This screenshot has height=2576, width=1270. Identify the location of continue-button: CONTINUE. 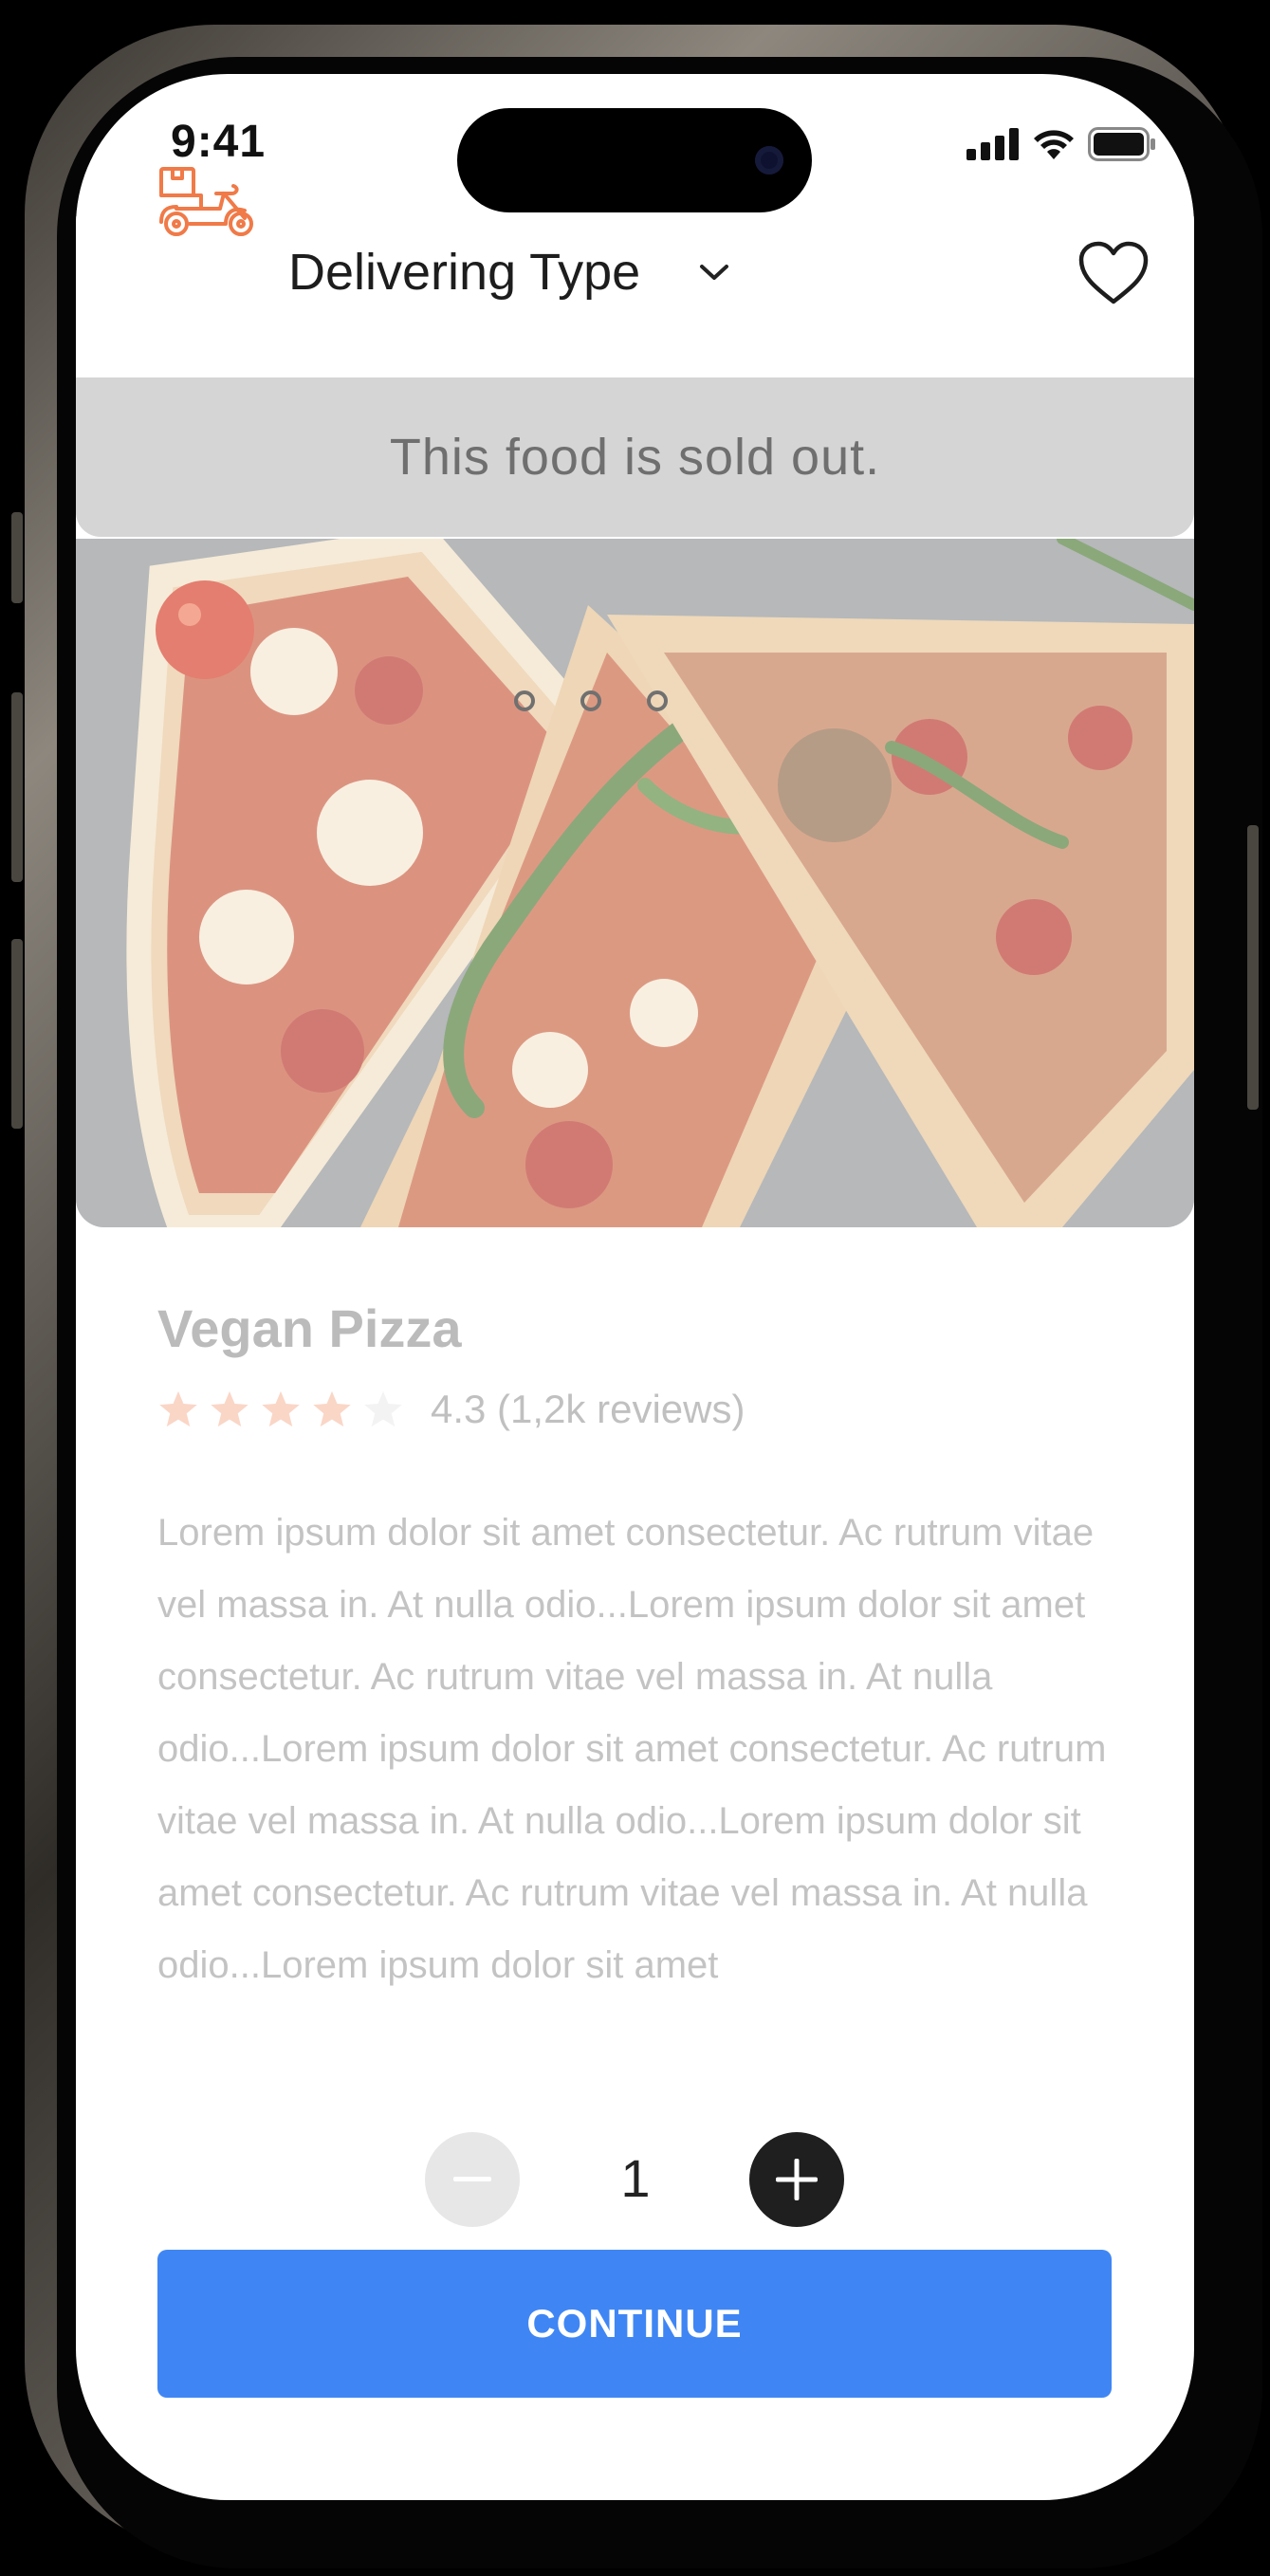
(634, 2324).